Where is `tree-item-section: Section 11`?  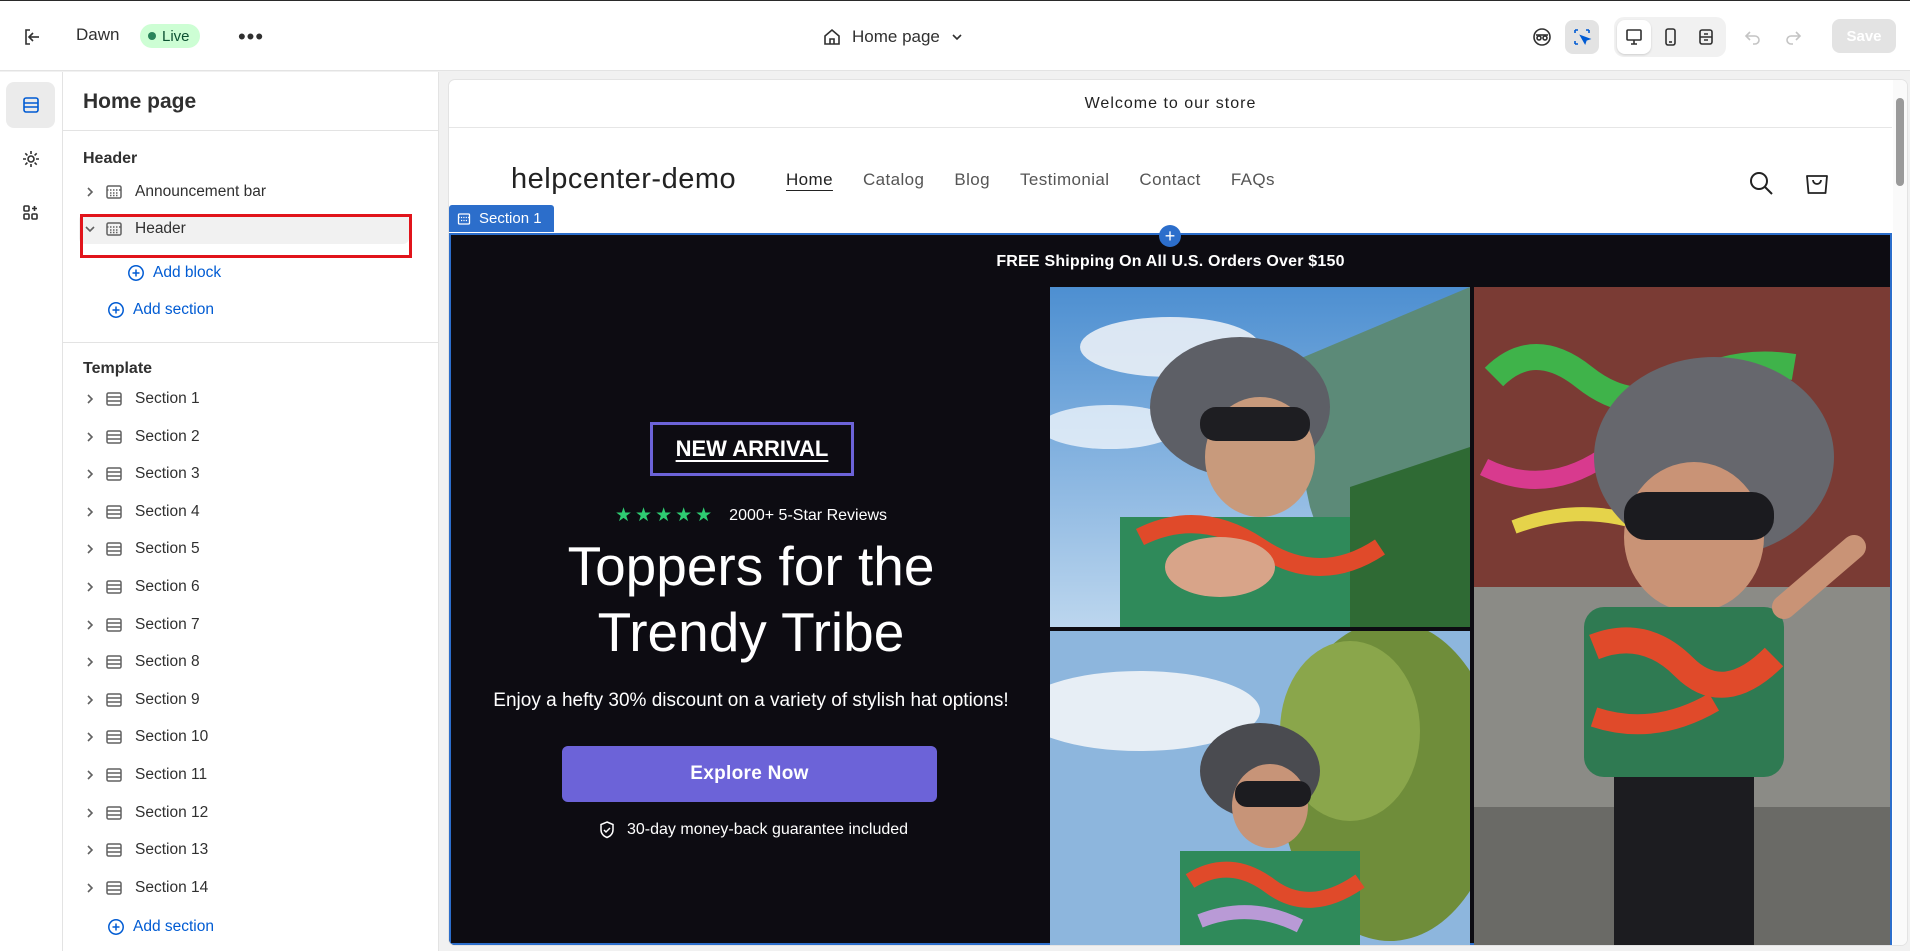 tree-item-section: Section 11 is located at coordinates (244, 775).